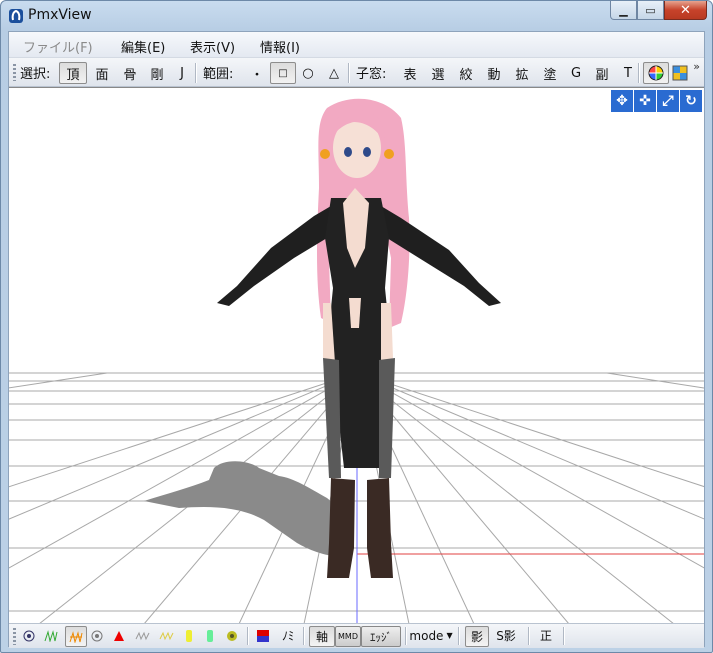 The image size is (713, 653). Describe the element at coordinates (102, 73) in the screenshot. I see `select-face-button: 面` at that location.